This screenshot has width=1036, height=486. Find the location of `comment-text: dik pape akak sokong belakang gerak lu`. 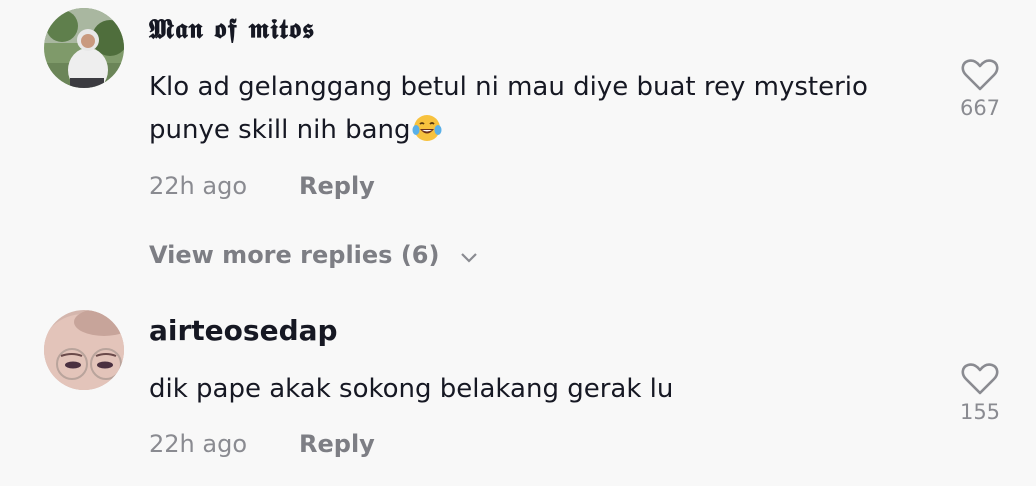

comment-text: dik pape akak sokong belakang gerak lu is located at coordinates (544, 389).